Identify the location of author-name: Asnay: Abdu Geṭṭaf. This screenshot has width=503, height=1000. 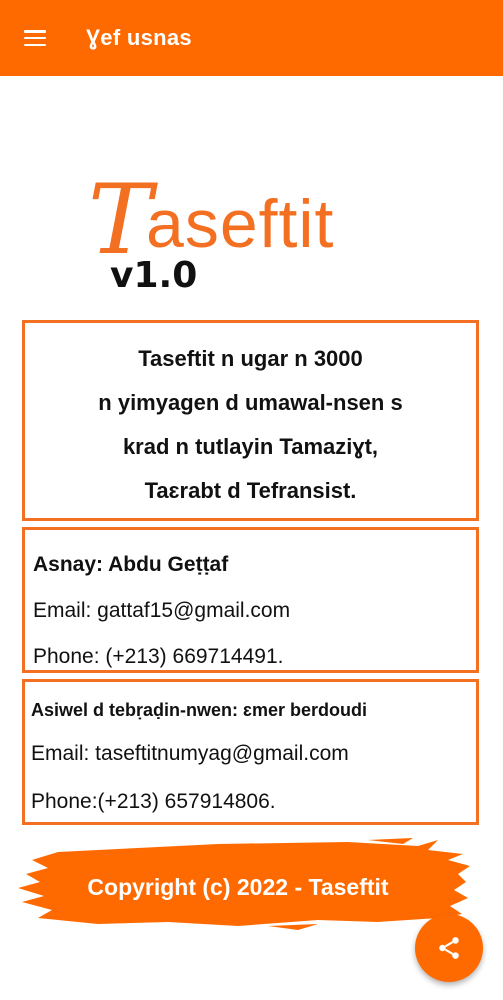
(131, 564).